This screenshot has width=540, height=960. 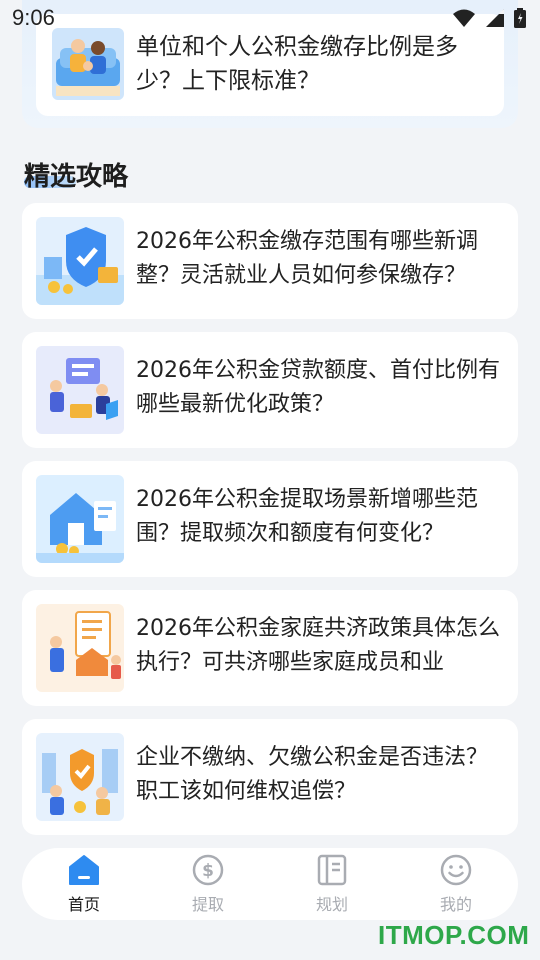 I want to click on home-icon, so click(x=84, y=870).